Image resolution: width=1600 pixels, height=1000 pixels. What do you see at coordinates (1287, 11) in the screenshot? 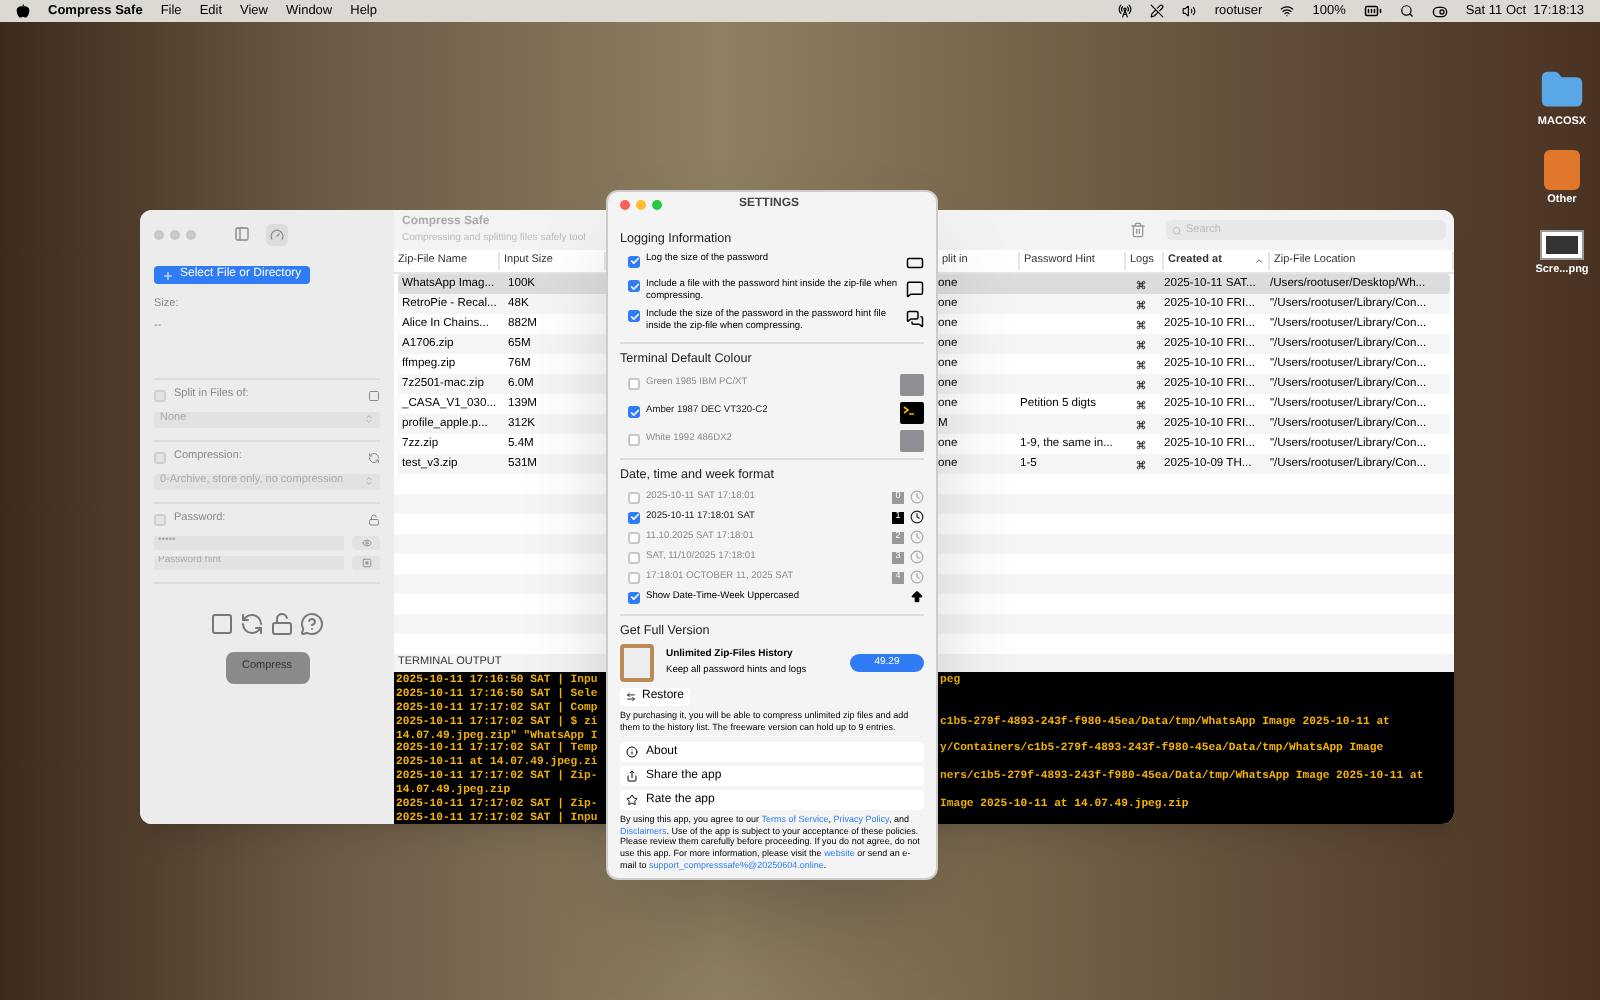
I see `wifi-icon` at bounding box center [1287, 11].